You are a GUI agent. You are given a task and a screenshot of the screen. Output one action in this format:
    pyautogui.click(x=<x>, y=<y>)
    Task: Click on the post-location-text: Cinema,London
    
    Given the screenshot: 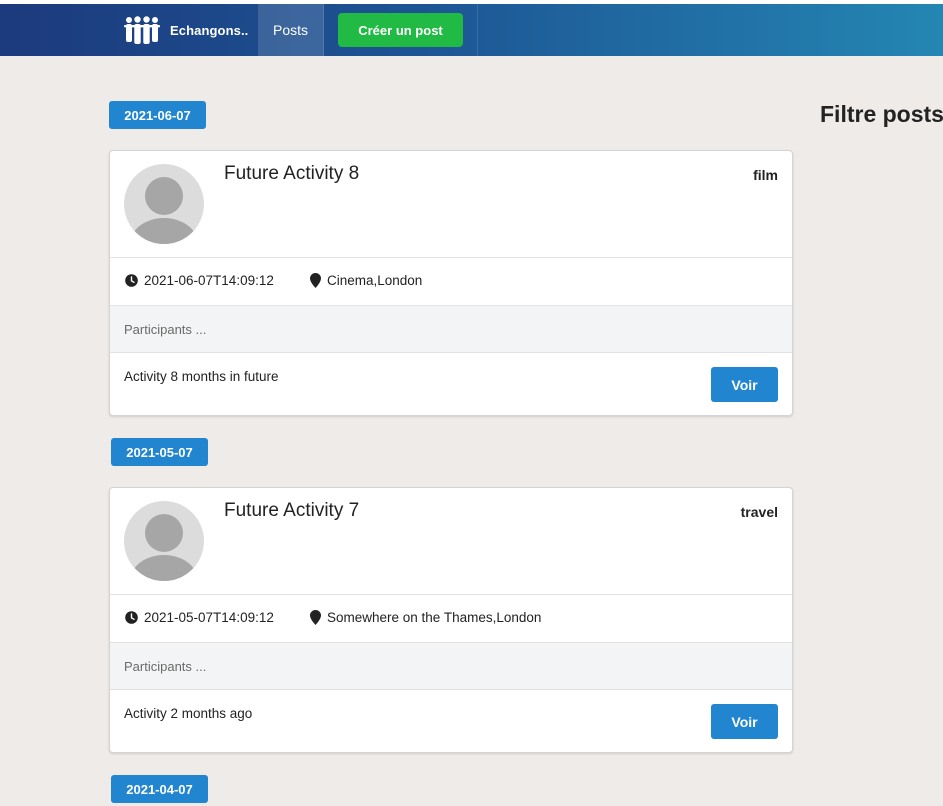 What is the action you would take?
    pyautogui.click(x=375, y=280)
    